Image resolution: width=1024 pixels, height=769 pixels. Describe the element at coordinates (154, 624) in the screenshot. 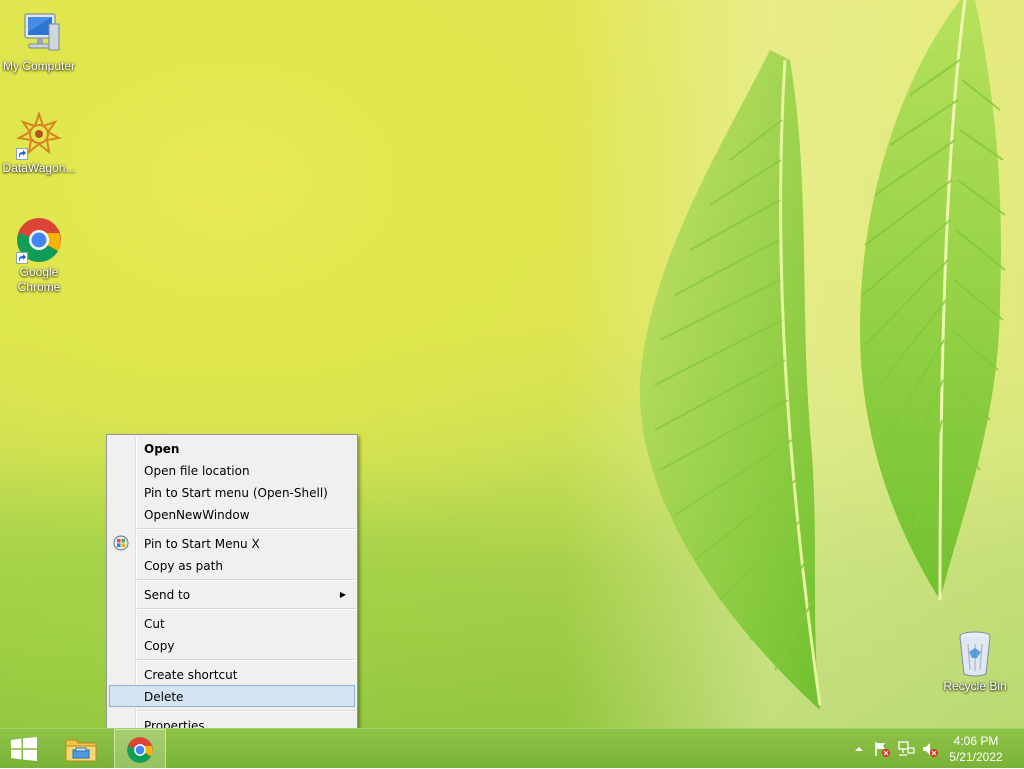

I see `menu-item-label: Cut` at that location.